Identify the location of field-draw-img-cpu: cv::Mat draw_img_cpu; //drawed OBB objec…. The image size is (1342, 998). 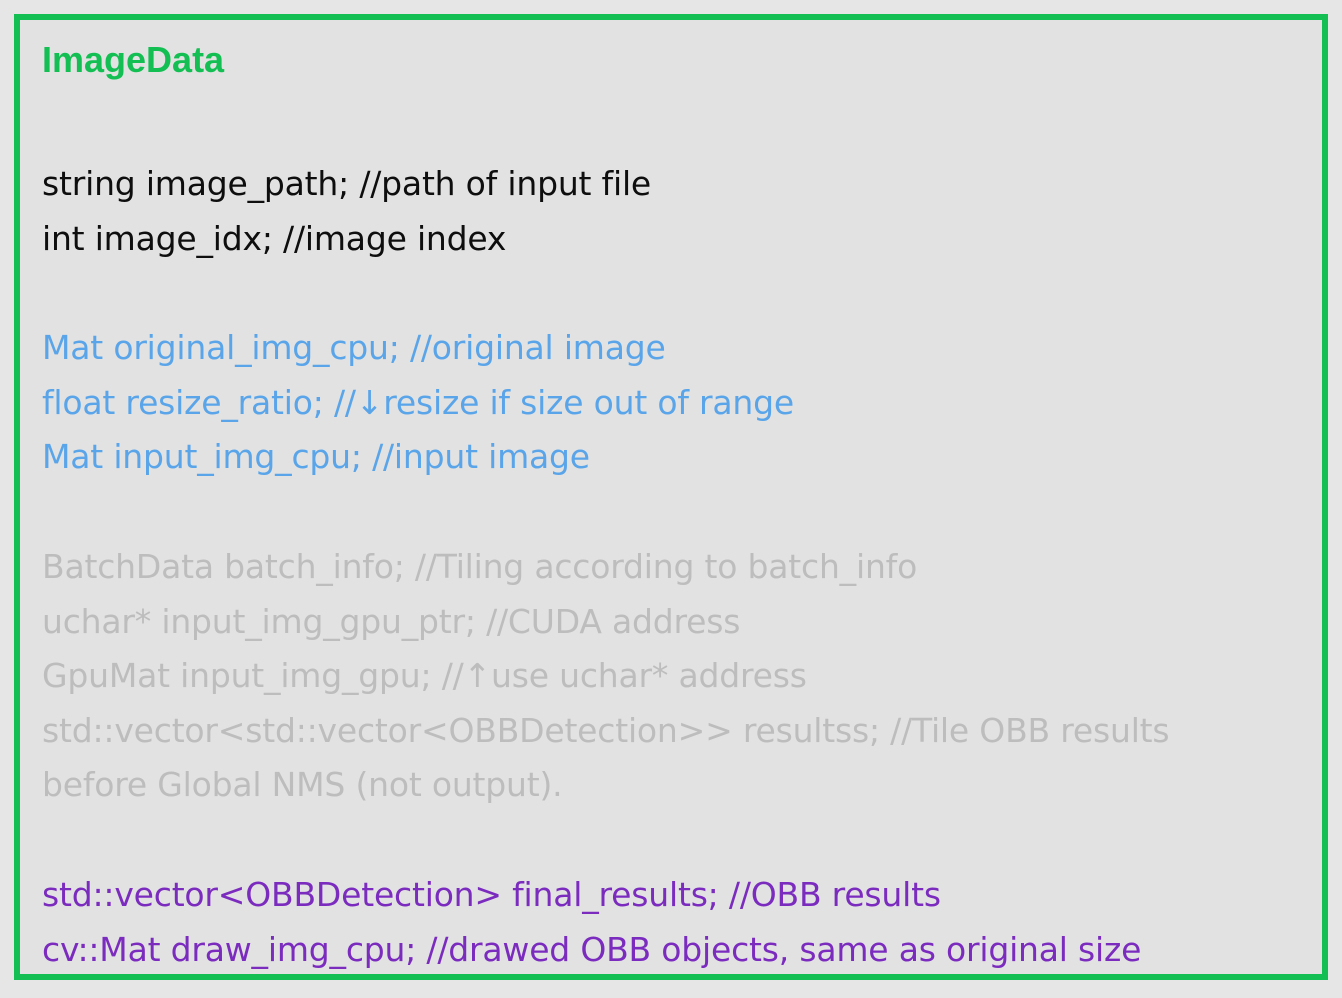
(592, 949).